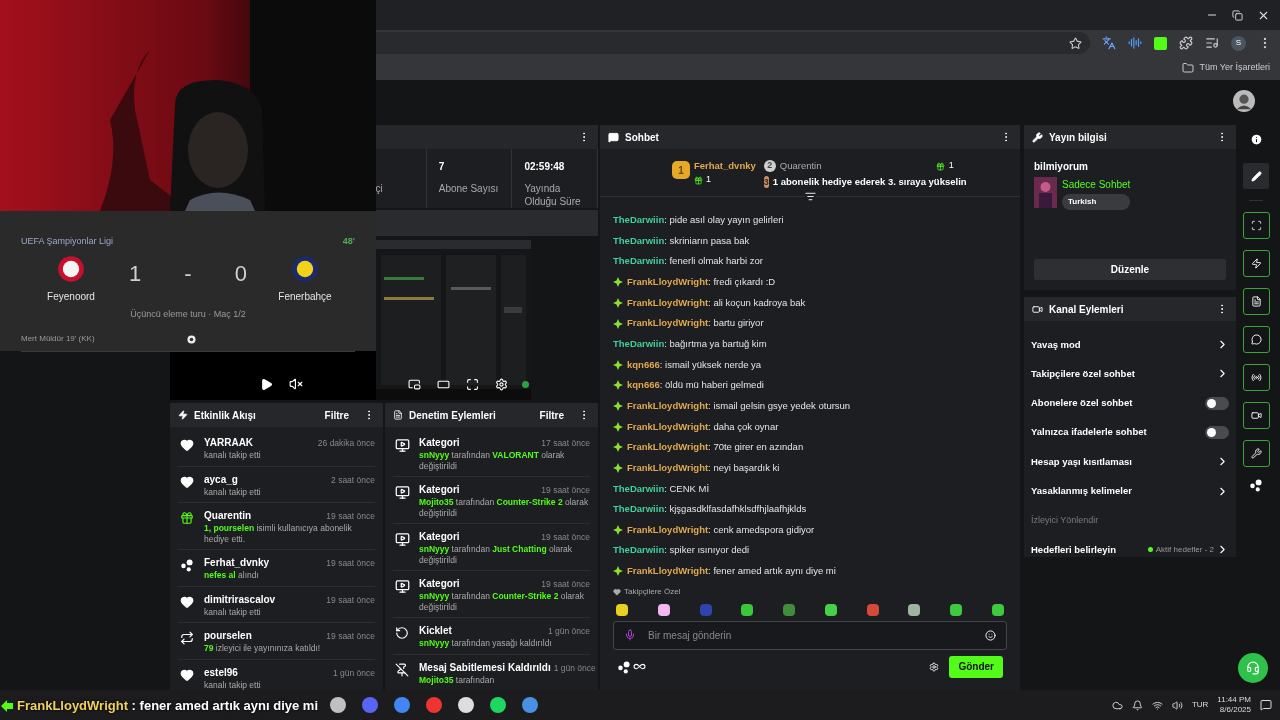  What do you see at coordinates (630, 635) in the screenshot?
I see `microphone-icon` at bounding box center [630, 635].